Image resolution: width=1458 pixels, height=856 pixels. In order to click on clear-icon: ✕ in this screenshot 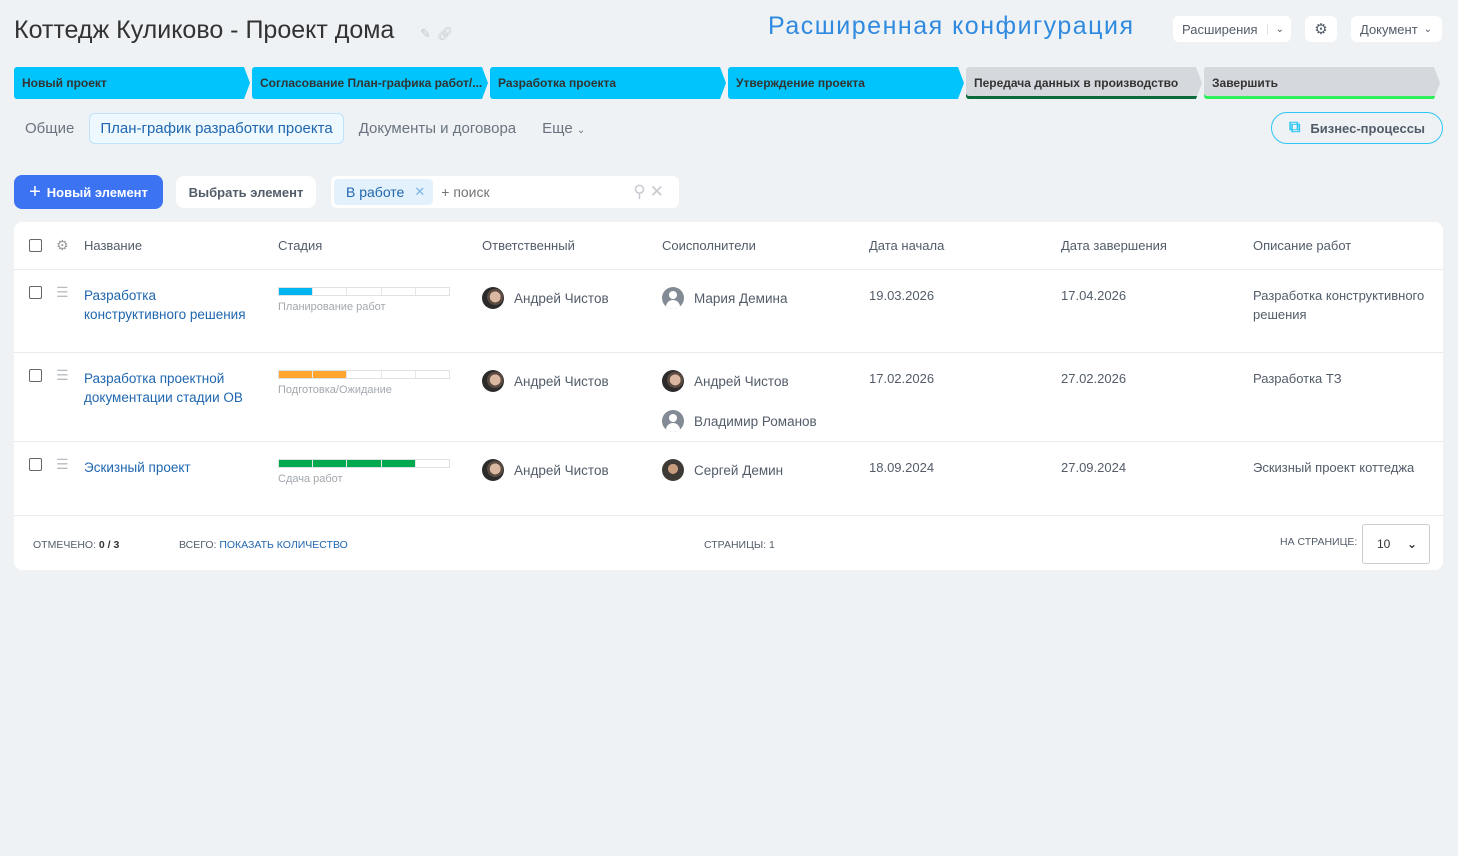, I will do `click(659, 191)`.